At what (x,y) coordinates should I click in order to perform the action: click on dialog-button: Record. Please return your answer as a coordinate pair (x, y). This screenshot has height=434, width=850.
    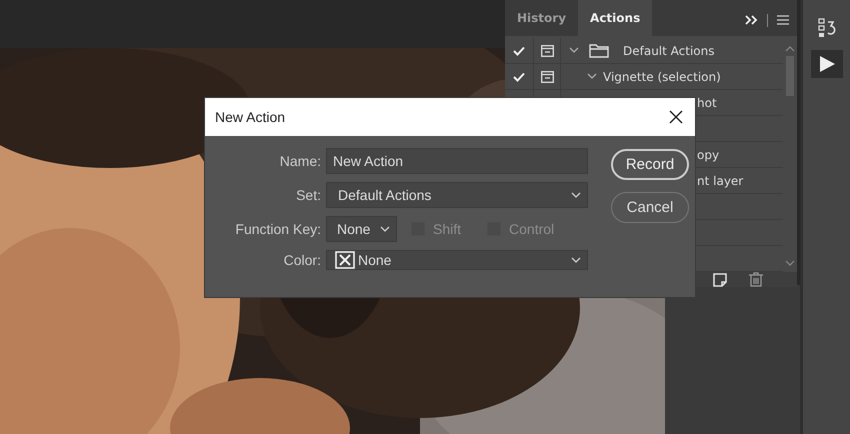
    Looking at the image, I should click on (650, 164).